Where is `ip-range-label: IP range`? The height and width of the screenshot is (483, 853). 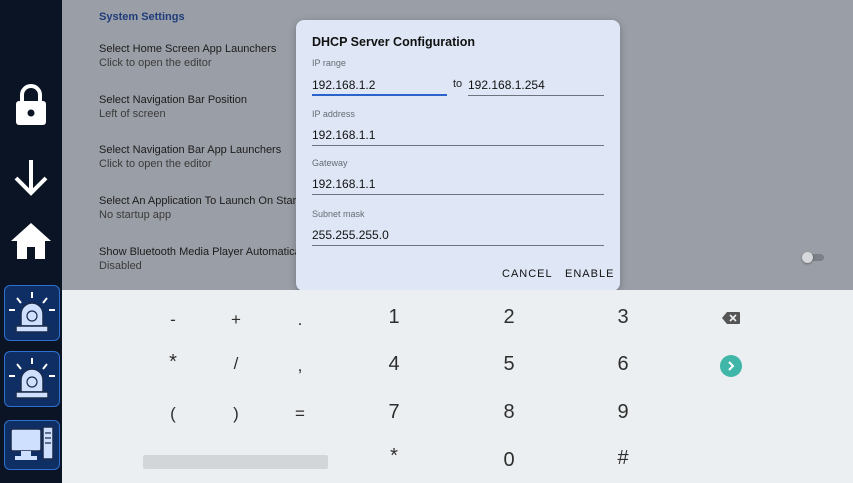
ip-range-label: IP range is located at coordinates (329, 63).